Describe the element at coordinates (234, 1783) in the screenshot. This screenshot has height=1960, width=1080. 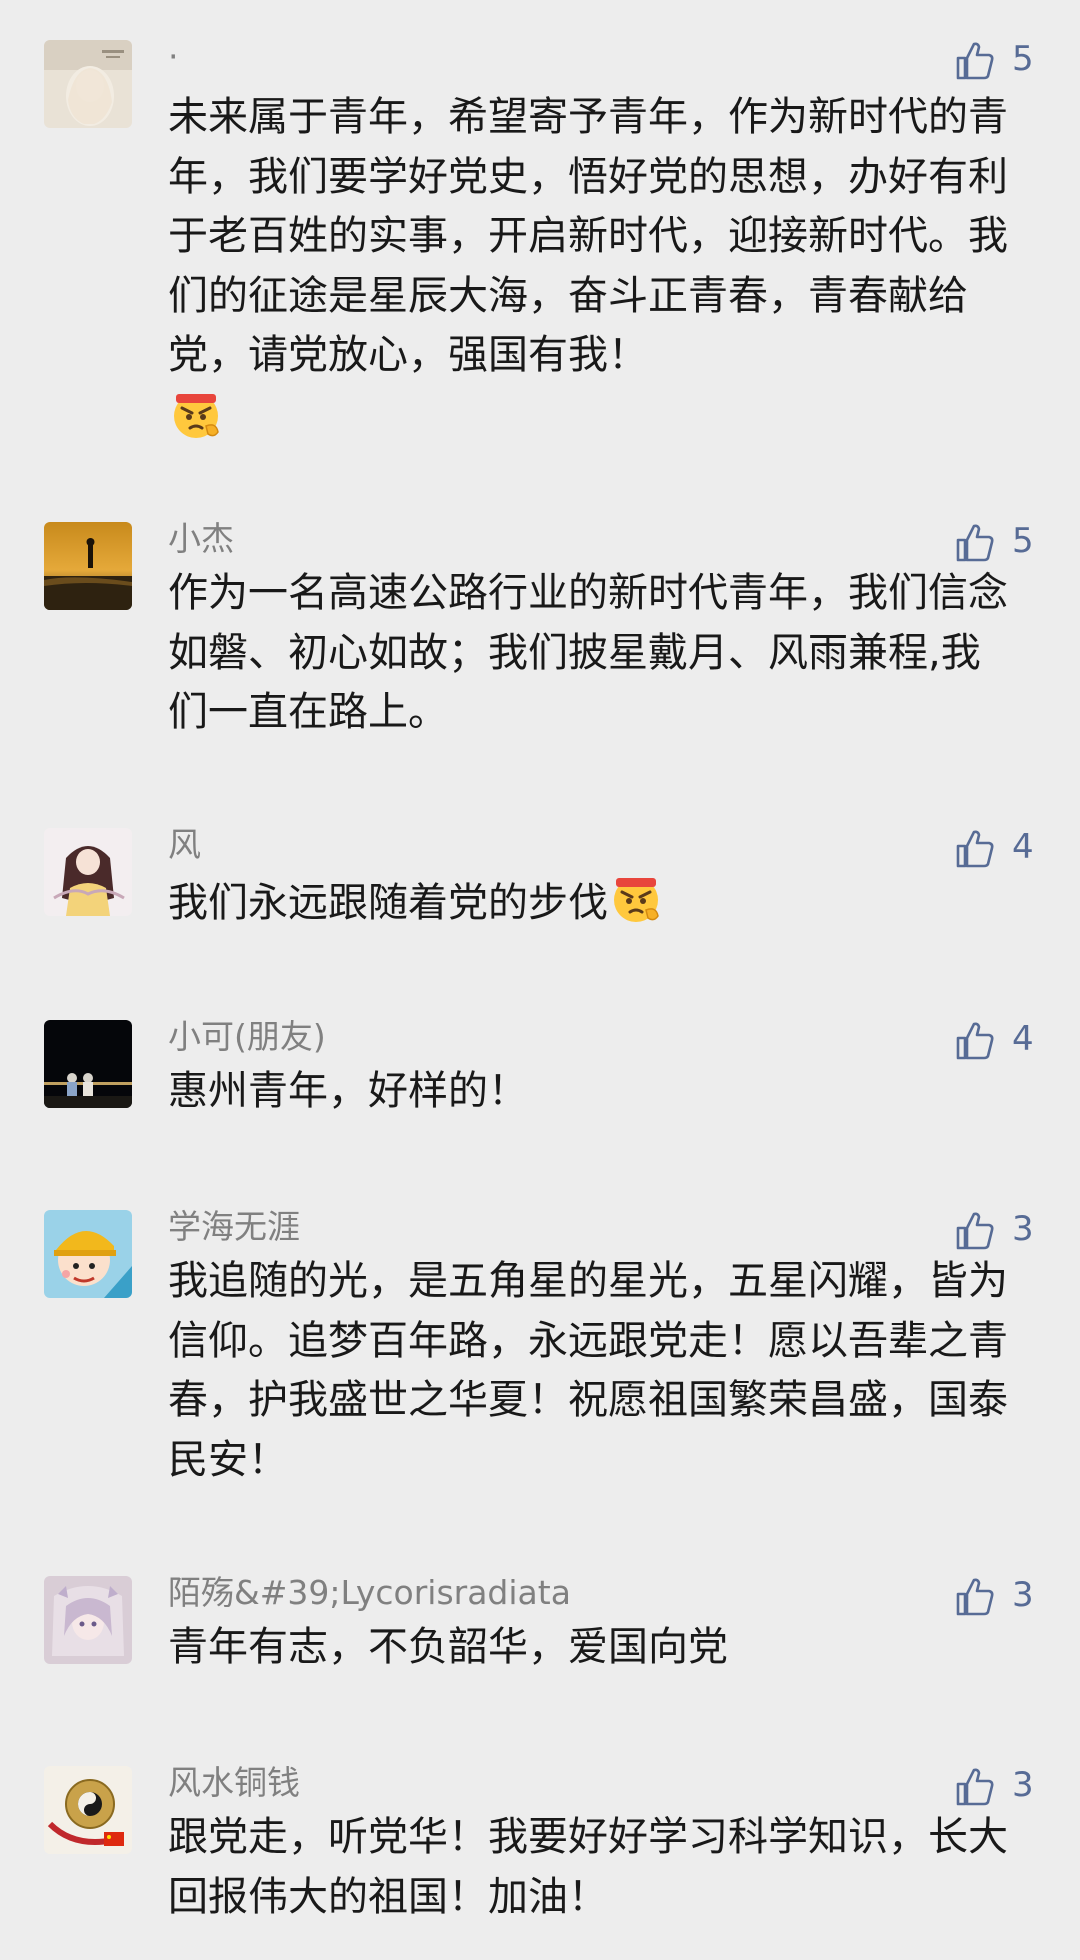
I see `comment-author: 风水铜钱` at that location.